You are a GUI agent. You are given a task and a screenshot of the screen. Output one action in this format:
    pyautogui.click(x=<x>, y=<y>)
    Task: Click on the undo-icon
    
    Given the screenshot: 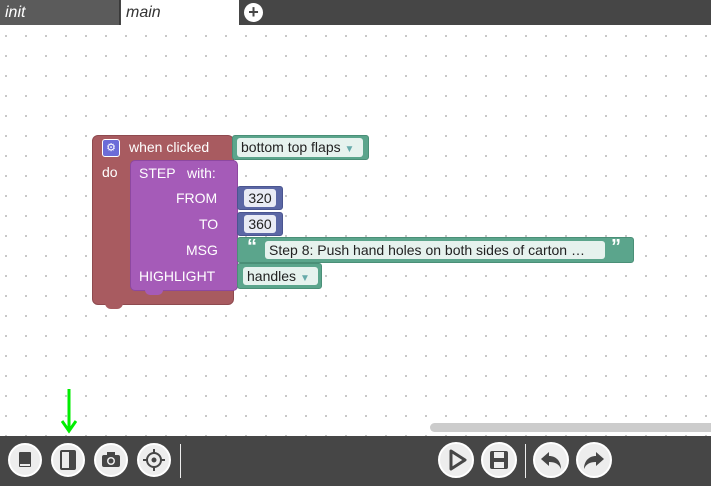 What is the action you would take?
    pyautogui.click(x=551, y=460)
    